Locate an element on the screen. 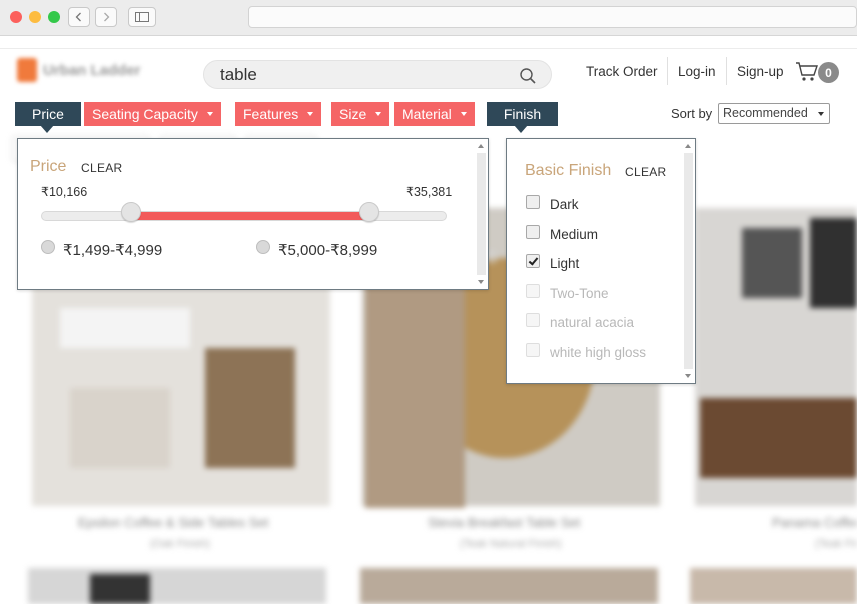  finish-clear-button: CLEAR is located at coordinates (646, 172).